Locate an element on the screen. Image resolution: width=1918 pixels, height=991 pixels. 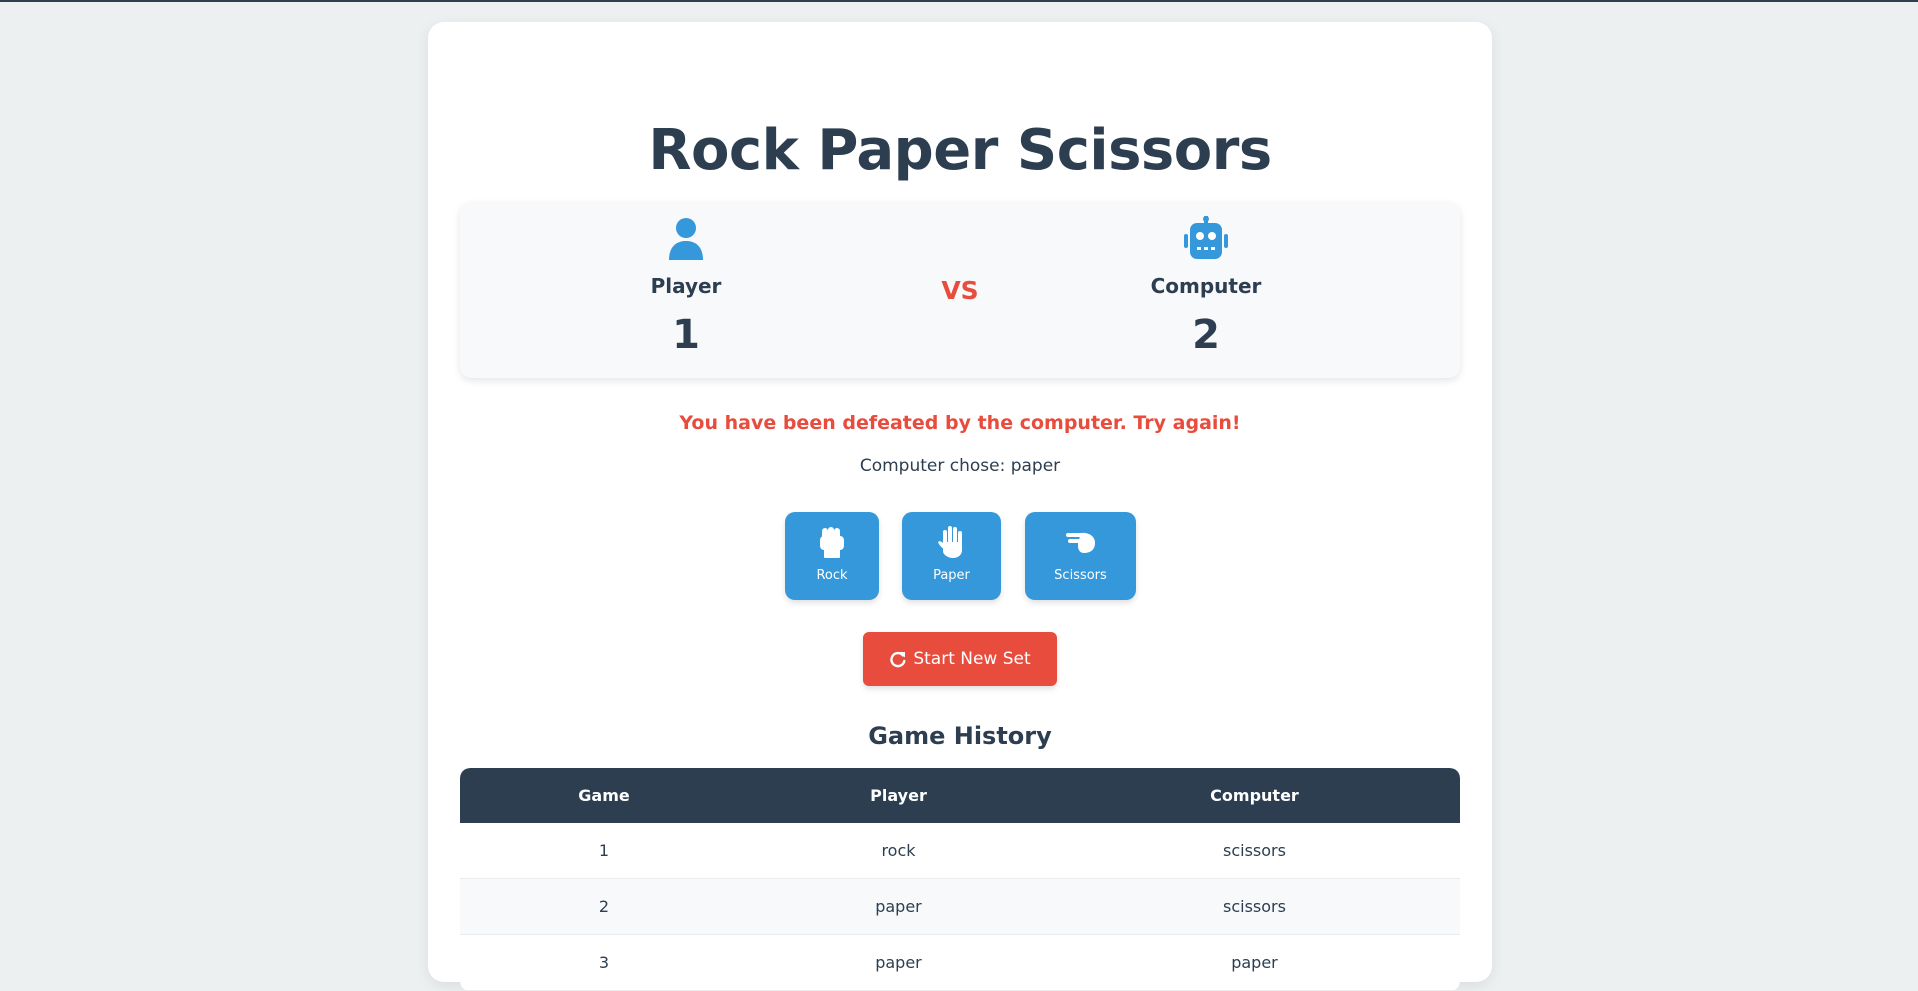
cell-player: rock is located at coordinates (898, 850).